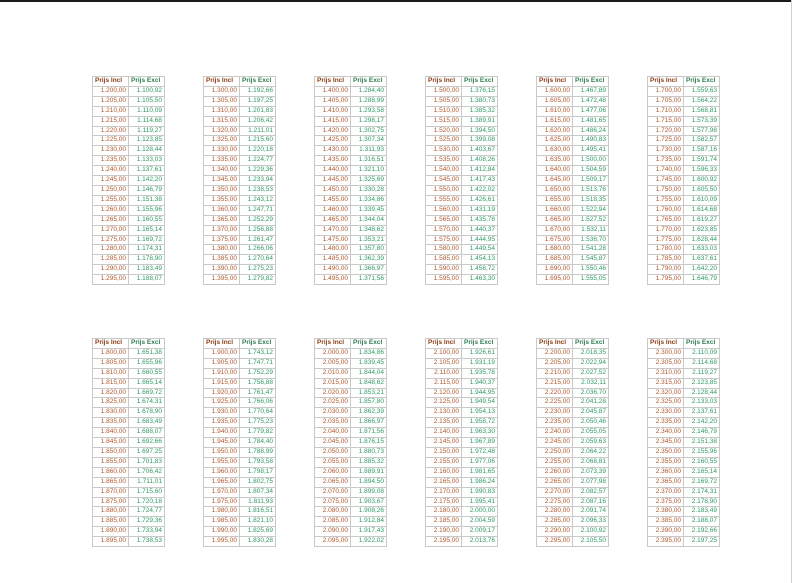 The width and height of the screenshot is (792, 583). What do you see at coordinates (665, 121) in the screenshot?
I see `cell-prijs-incl: 1.715,00` at bounding box center [665, 121].